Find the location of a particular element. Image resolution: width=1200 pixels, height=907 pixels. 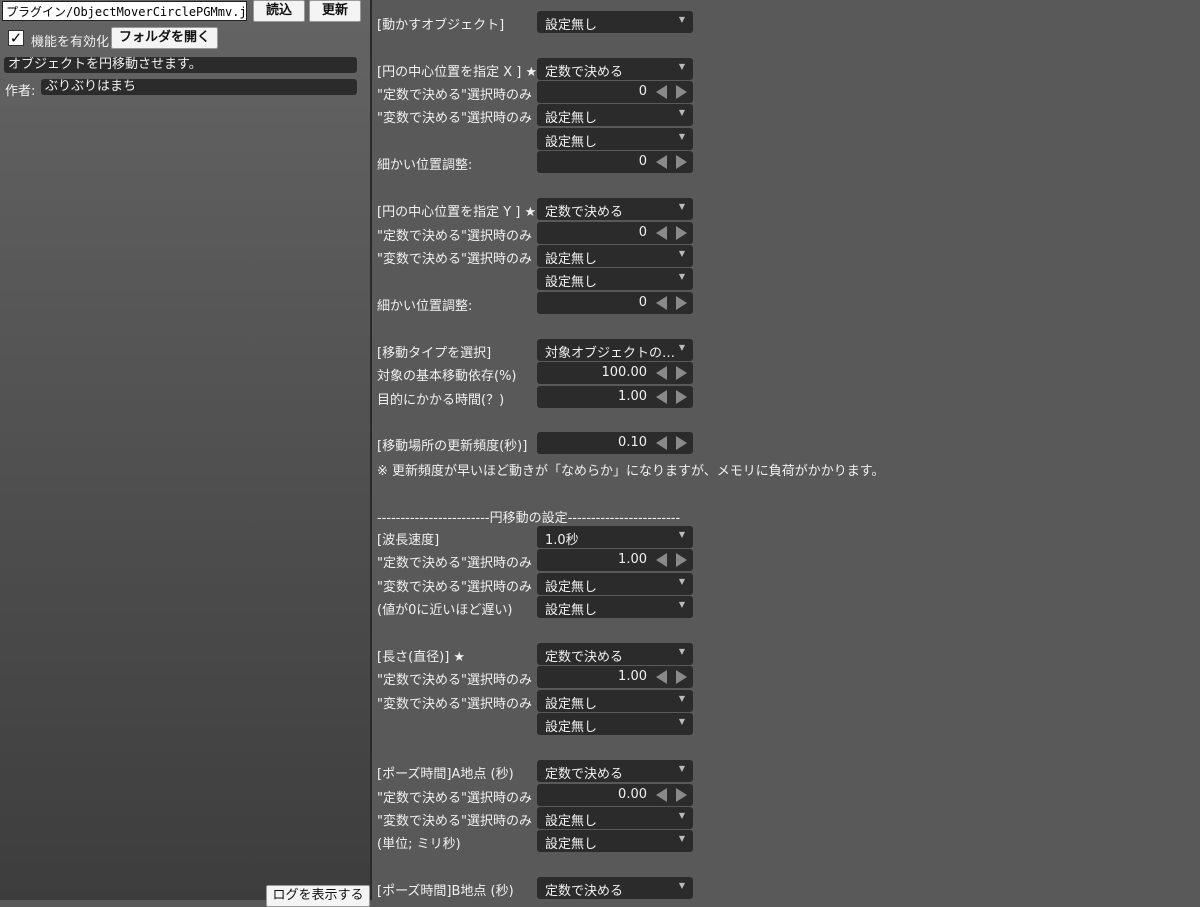

center-y-mode-select: 定数で決める ▼ is located at coordinates (615, 209).